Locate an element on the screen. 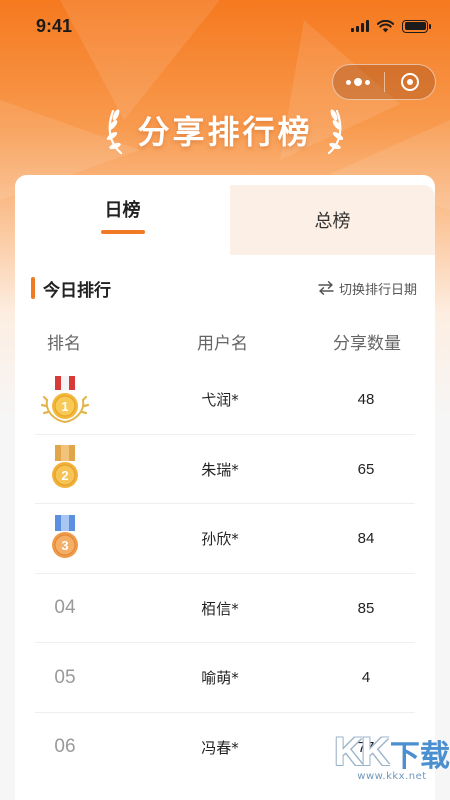 This screenshot has height=800, width=450. table-row: 3 孙欣* 84 is located at coordinates (225, 539).